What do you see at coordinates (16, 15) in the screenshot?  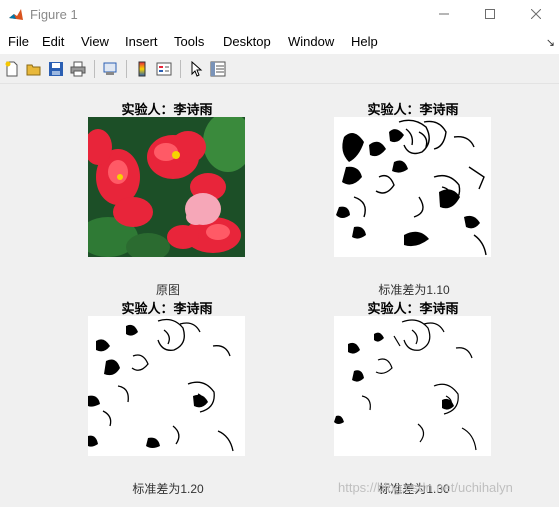 I see `matlab-logo-icon` at bounding box center [16, 15].